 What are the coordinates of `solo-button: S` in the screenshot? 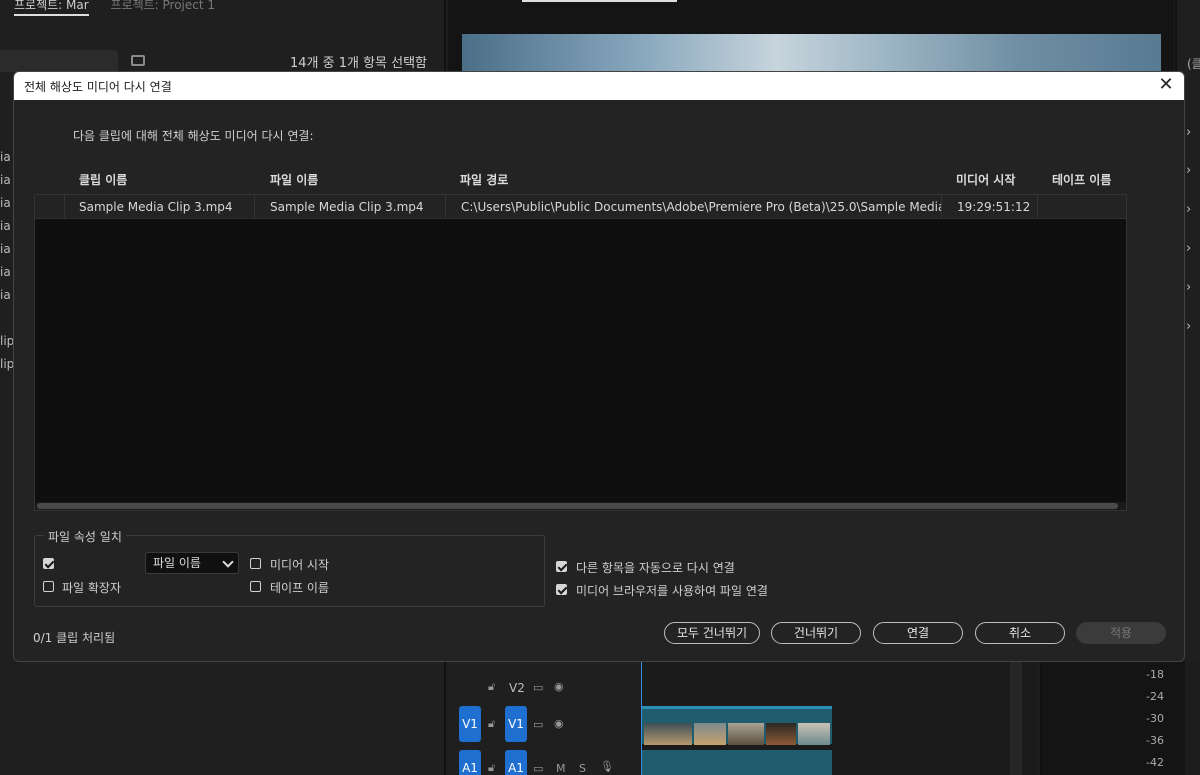 It's located at (582, 768).